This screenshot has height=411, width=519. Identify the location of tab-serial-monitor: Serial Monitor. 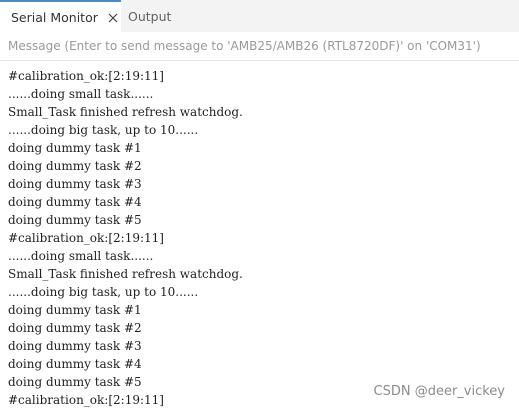
(60, 16).